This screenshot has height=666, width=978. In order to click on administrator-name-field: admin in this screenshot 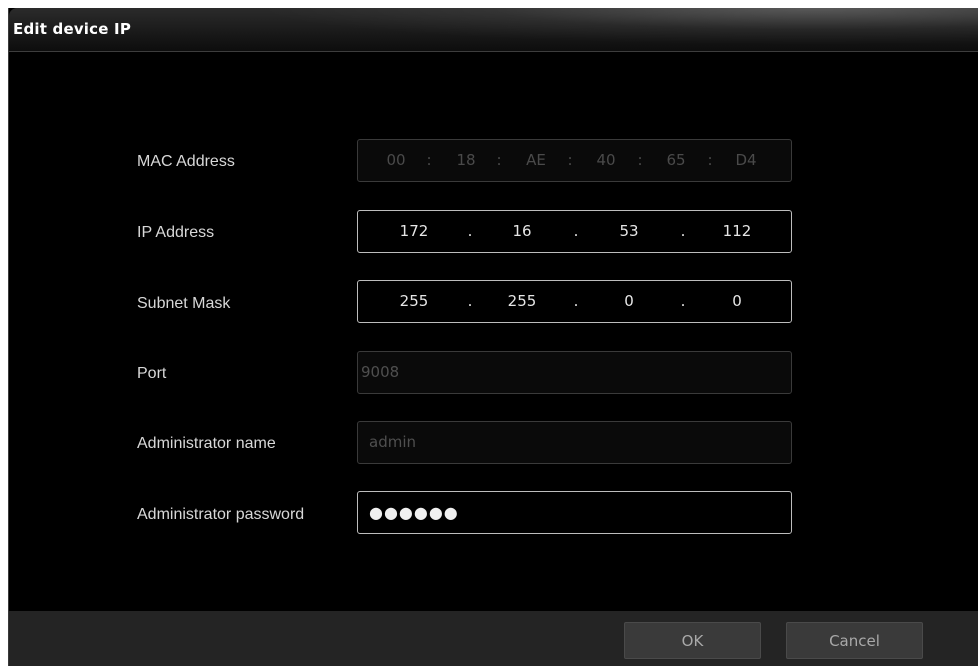, I will do `click(574, 442)`.